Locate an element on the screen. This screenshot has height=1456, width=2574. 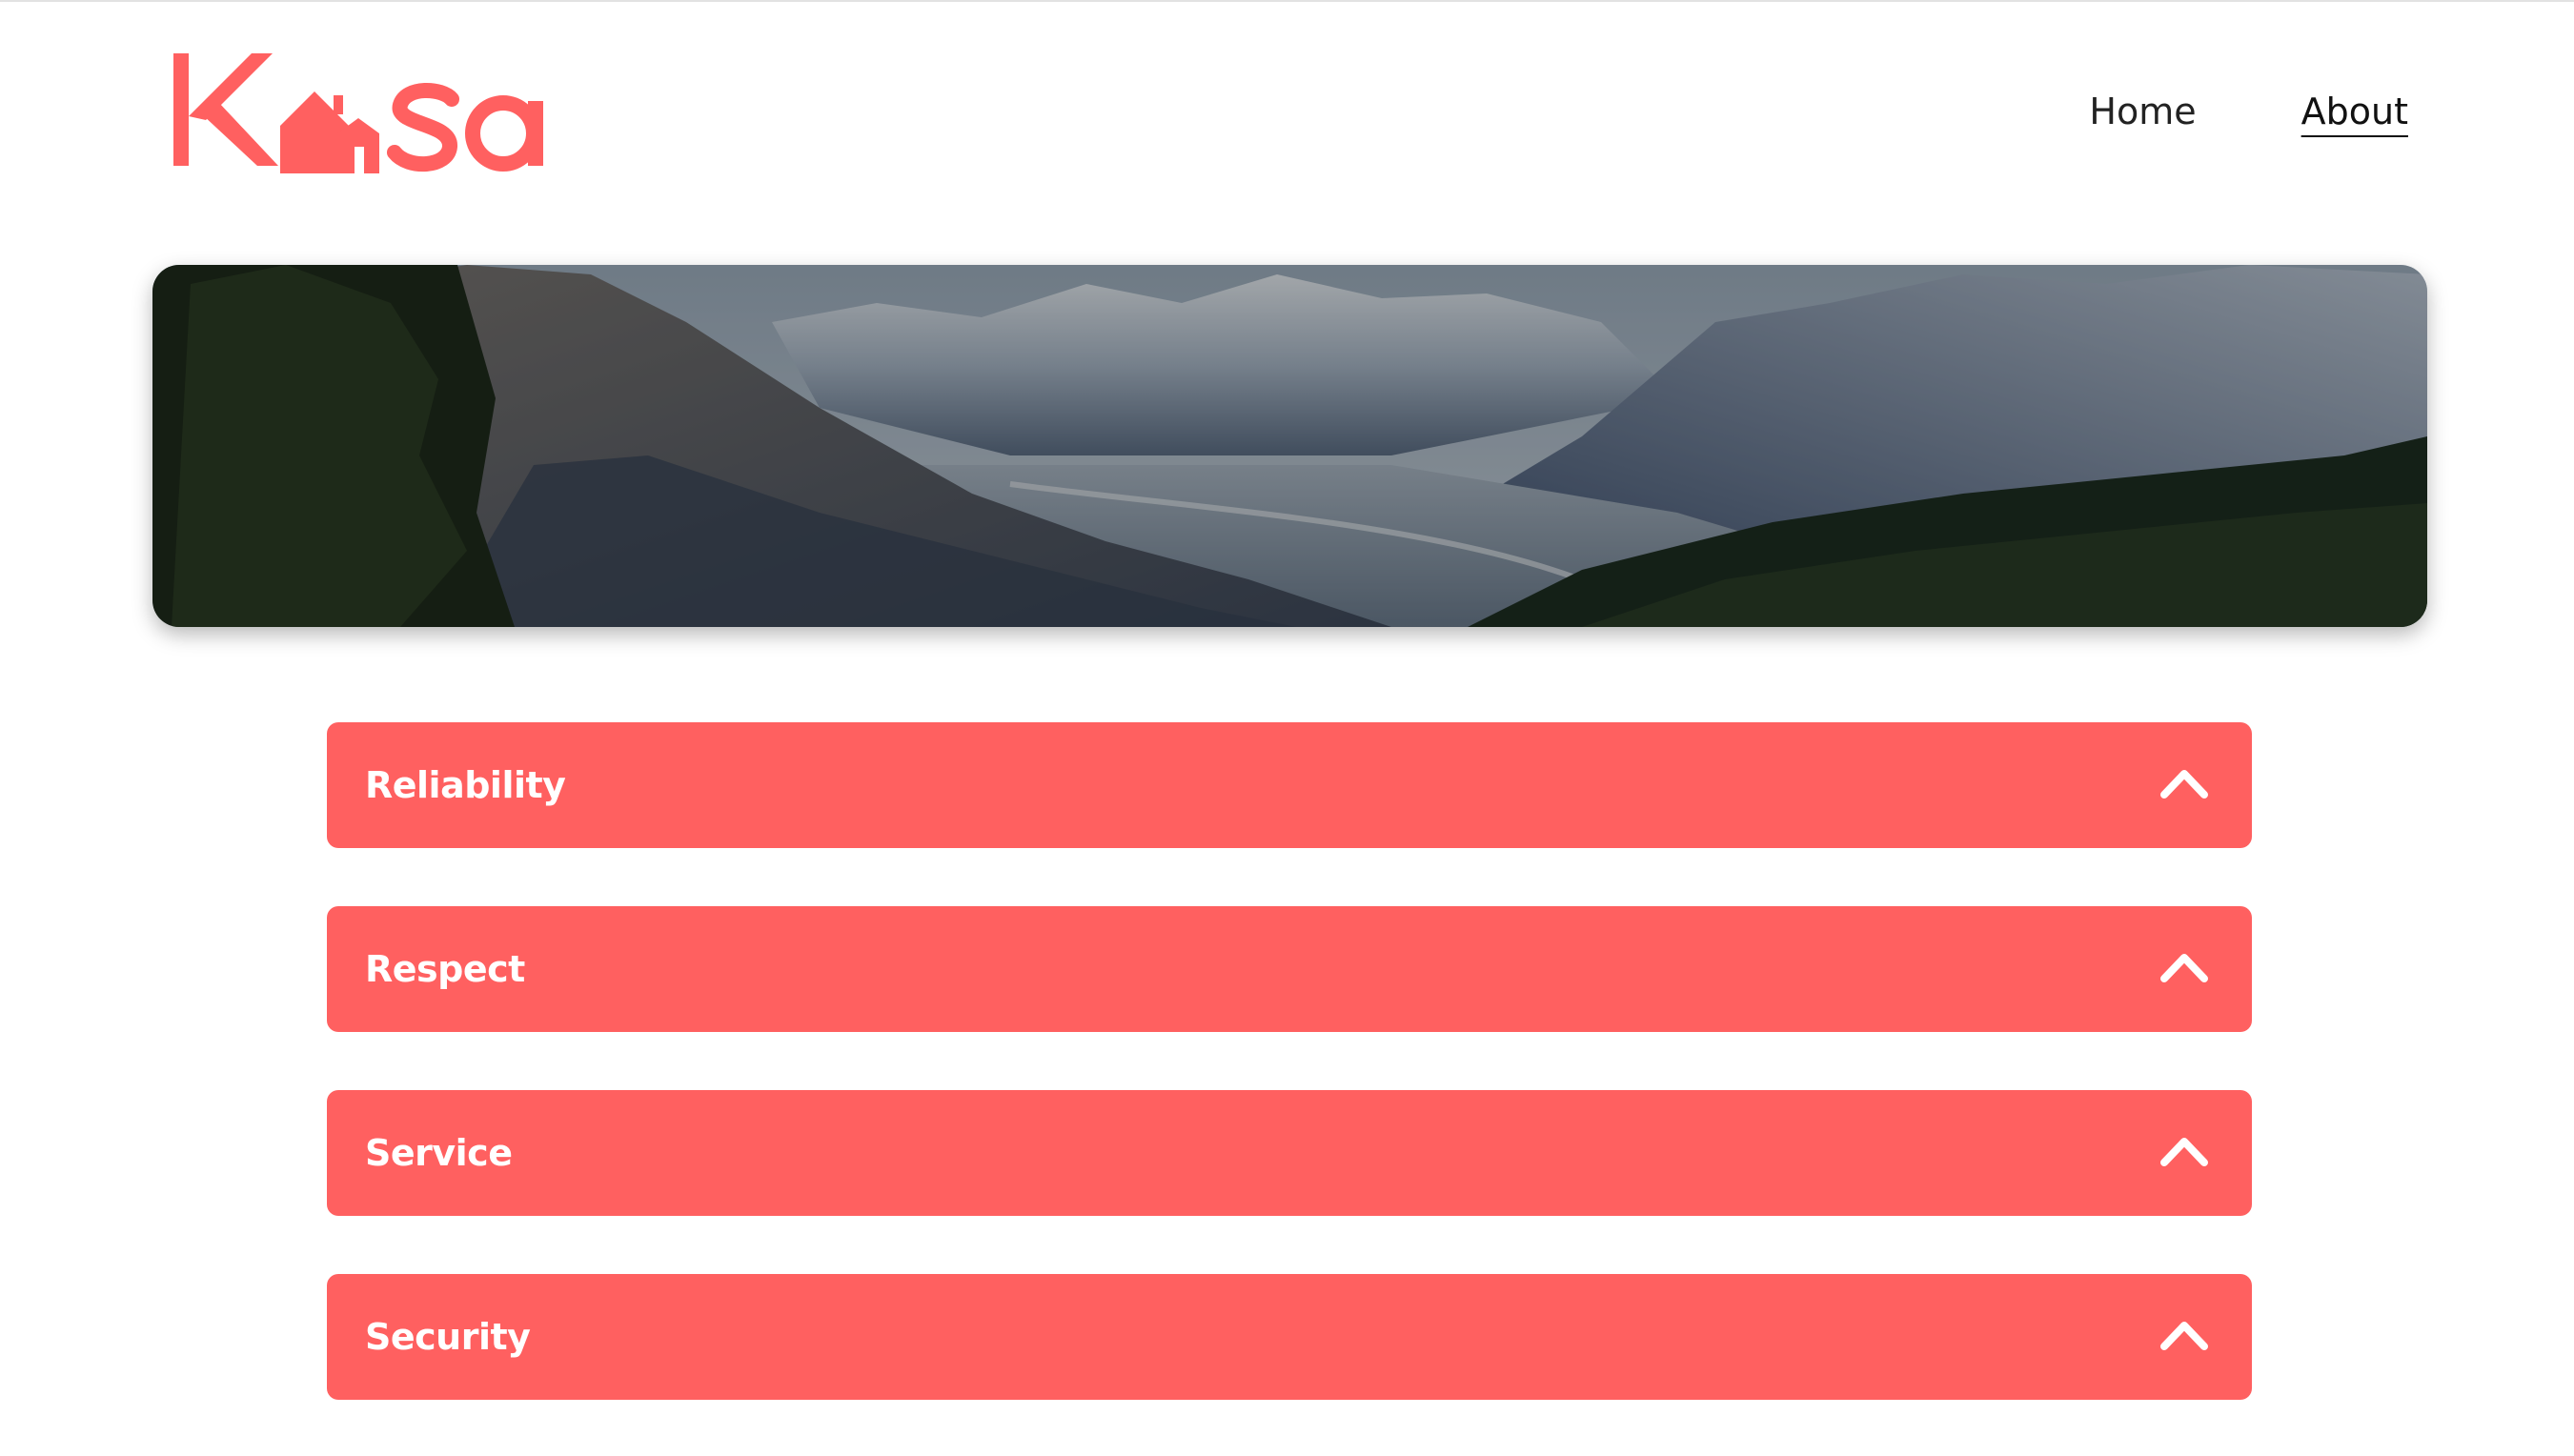
nav-home-link: Home is located at coordinates (2143, 111).